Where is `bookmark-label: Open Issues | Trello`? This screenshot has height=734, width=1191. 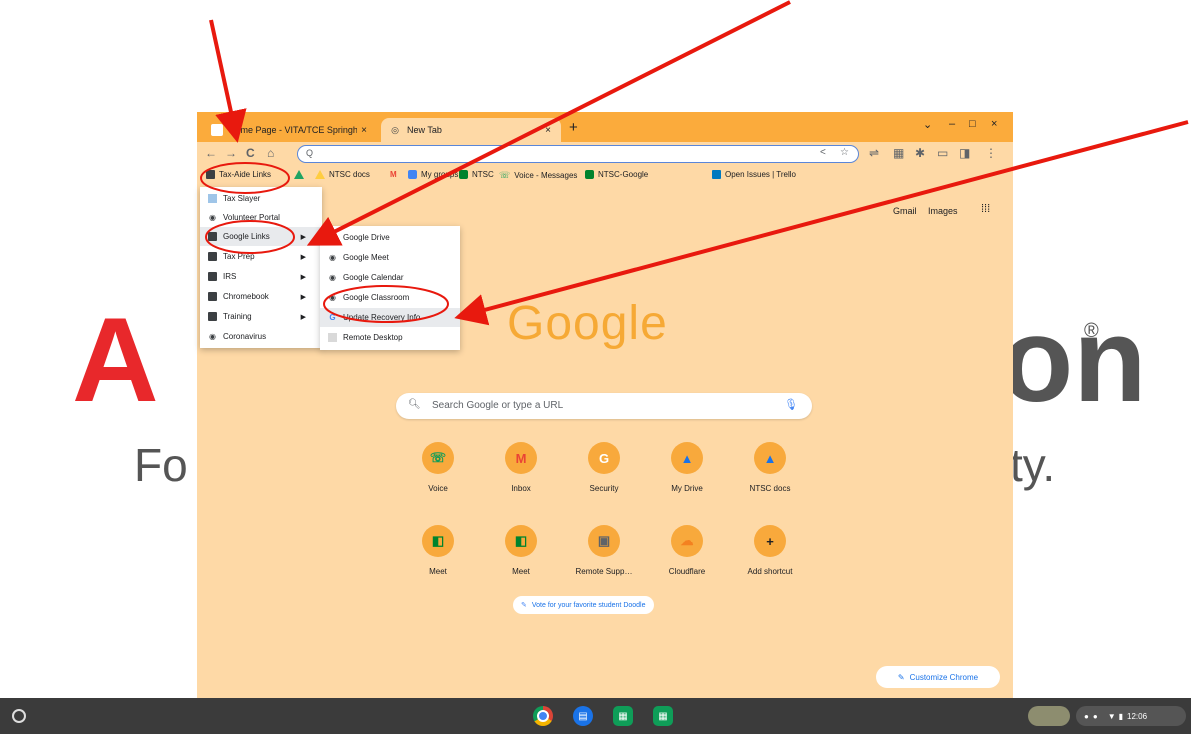
bookmark-label: Open Issues | Trello is located at coordinates (760, 174).